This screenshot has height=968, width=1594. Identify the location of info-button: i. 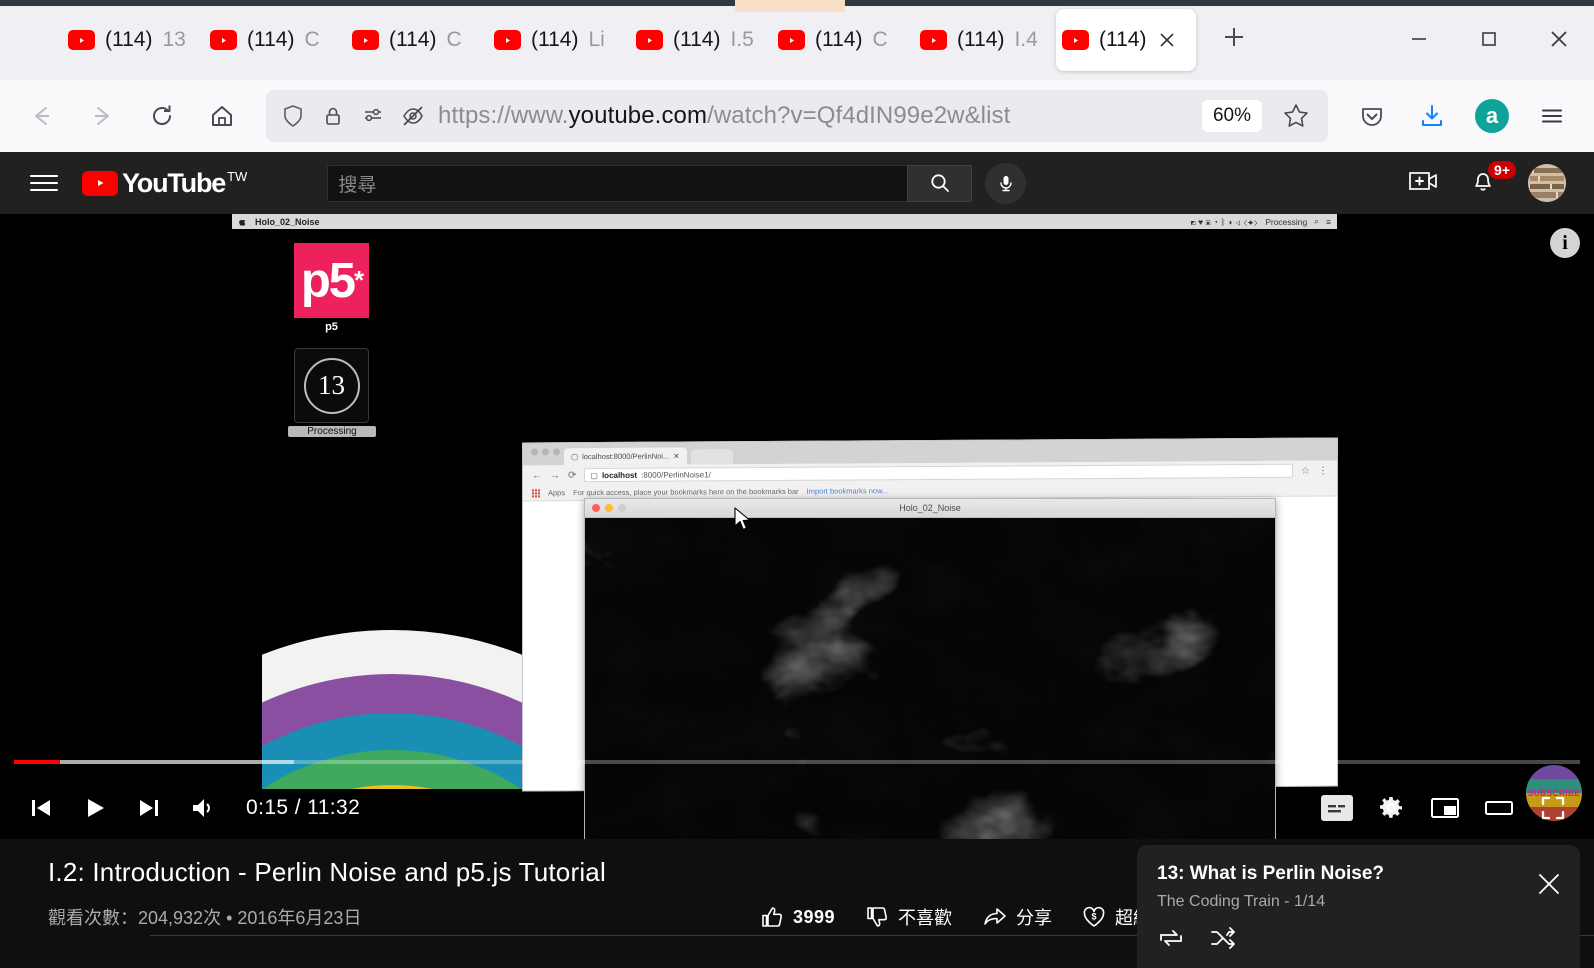
(1565, 243).